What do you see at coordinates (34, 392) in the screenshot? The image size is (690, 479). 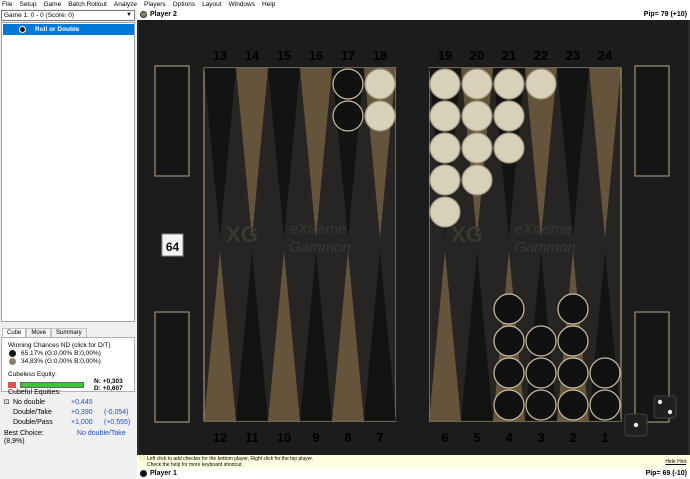 I see `equities-title: Cubeful Equities:` at bounding box center [34, 392].